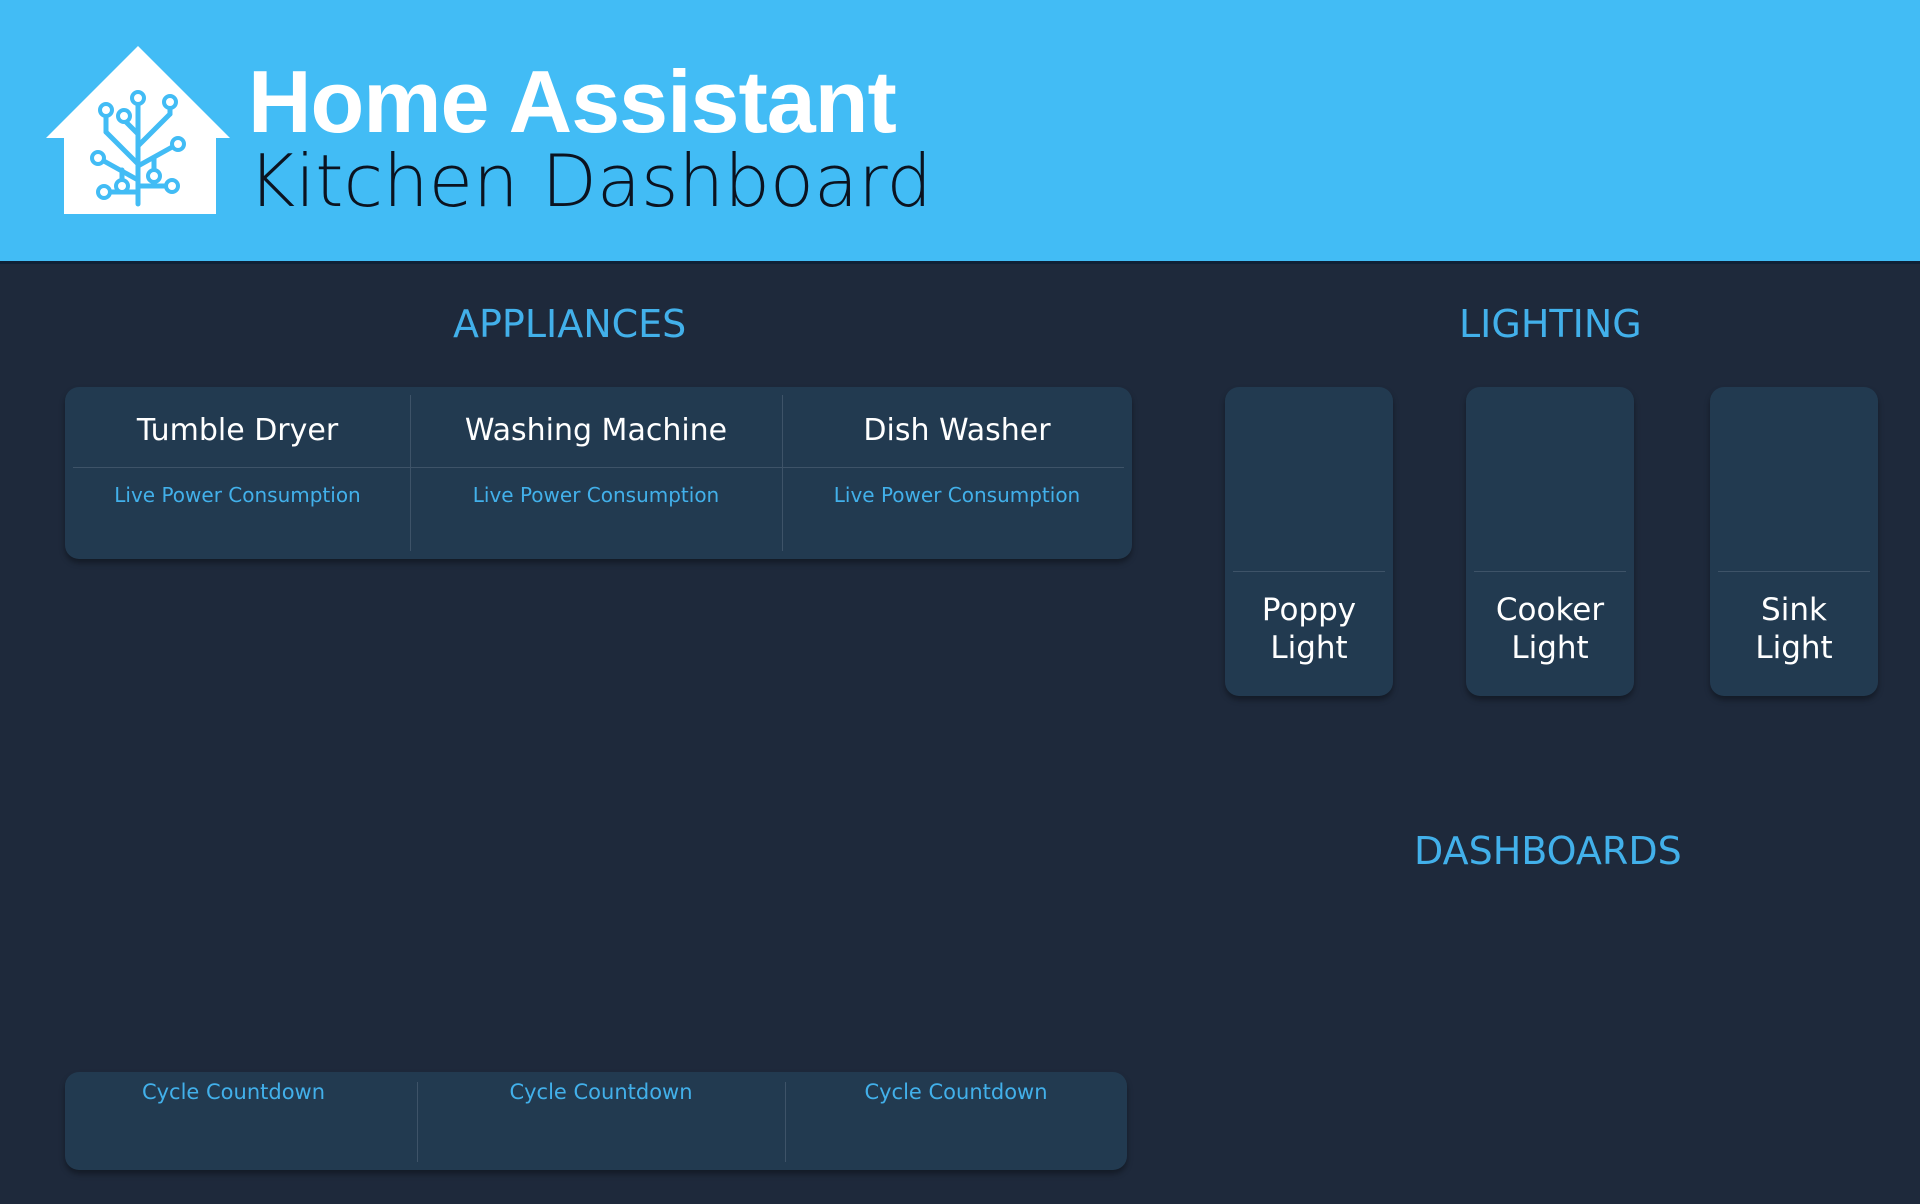 The height and width of the screenshot is (1204, 1920). What do you see at coordinates (596, 430) in the screenshot?
I see `appliance-name: Washing Machine` at bounding box center [596, 430].